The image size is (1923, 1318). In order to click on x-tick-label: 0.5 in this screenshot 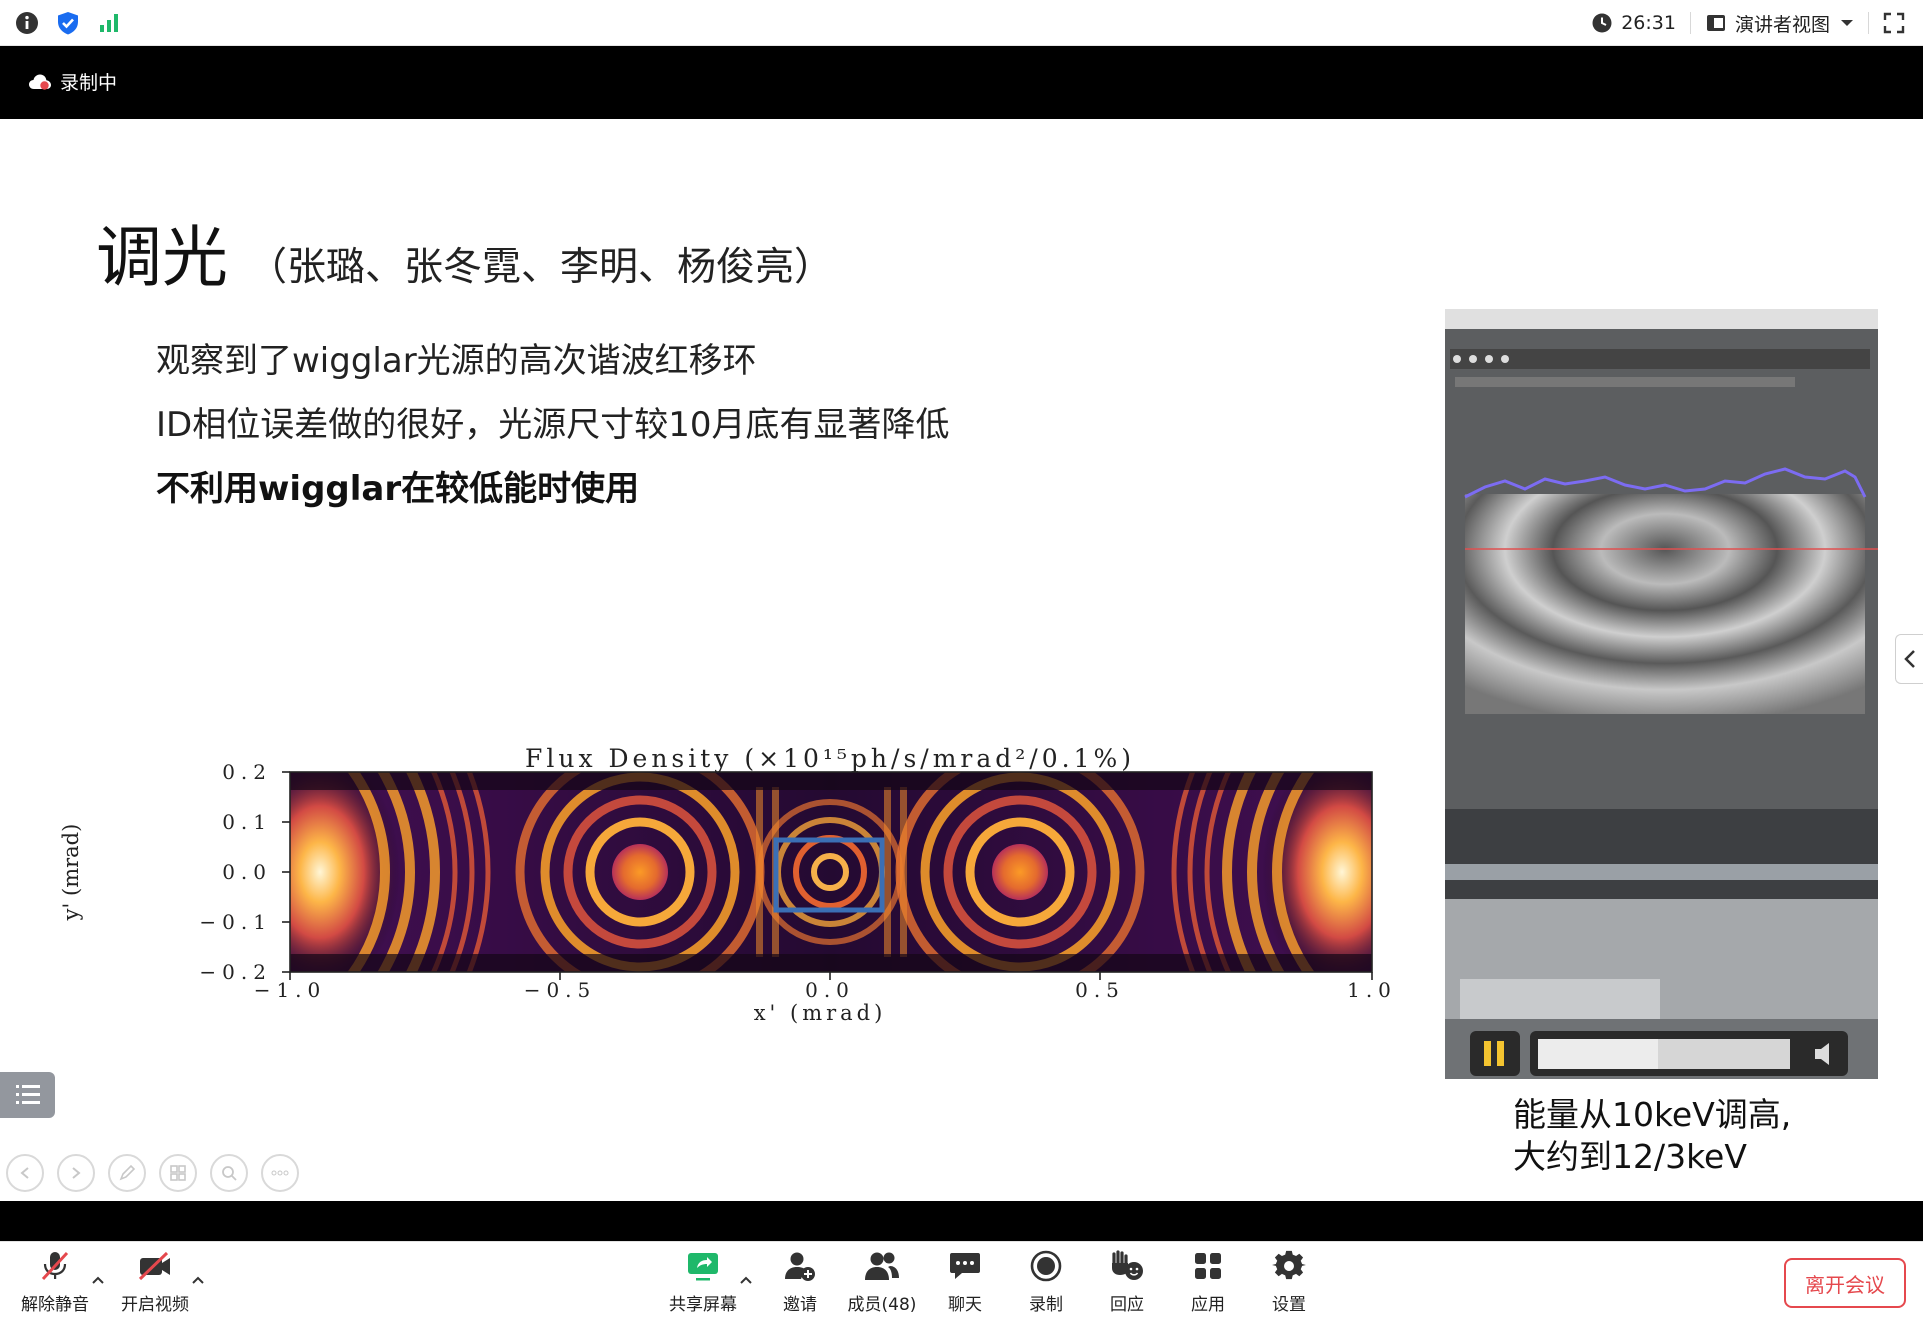, I will do `click(1100, 990)`.